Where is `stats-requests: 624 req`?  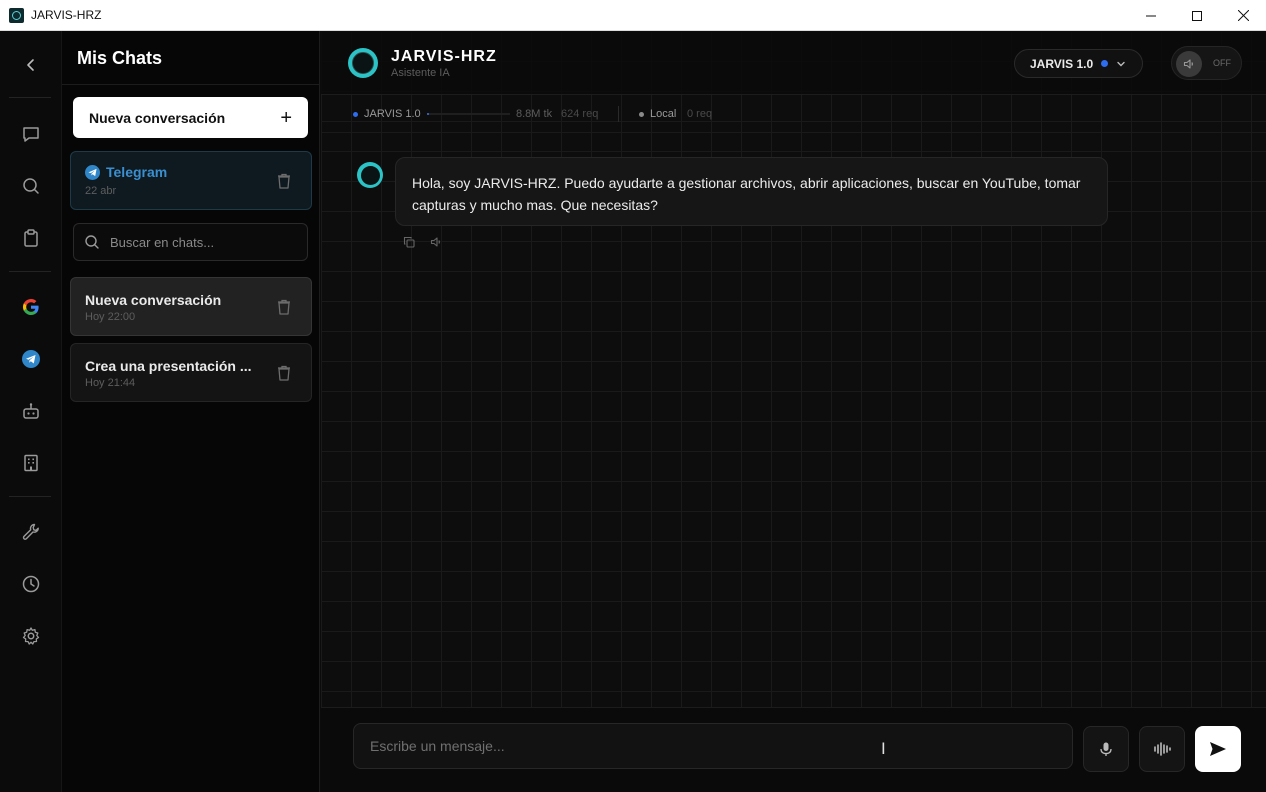
stats-requests: 624 req is located at coordinates (580, 114).